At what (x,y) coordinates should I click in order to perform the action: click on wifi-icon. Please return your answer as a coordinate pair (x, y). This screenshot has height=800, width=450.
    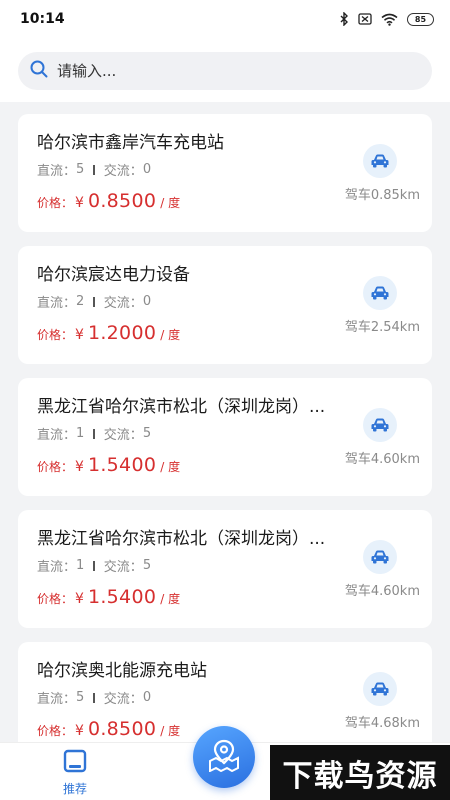
    Looking at the image, I should click on (389, 19).